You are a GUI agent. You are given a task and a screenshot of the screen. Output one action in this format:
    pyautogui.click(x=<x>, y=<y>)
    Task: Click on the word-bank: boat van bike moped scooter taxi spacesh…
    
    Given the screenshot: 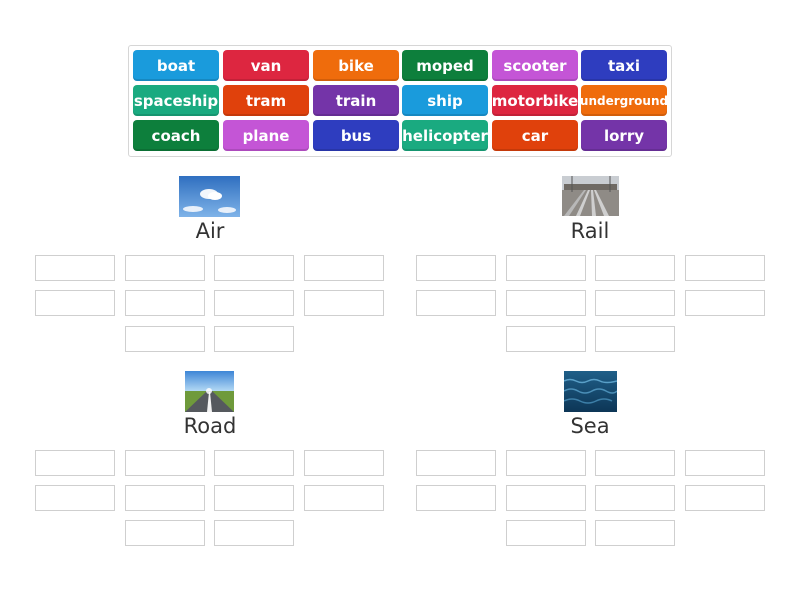 What is the action you would take?
    pyautogui.click(x=400, y=101)
    